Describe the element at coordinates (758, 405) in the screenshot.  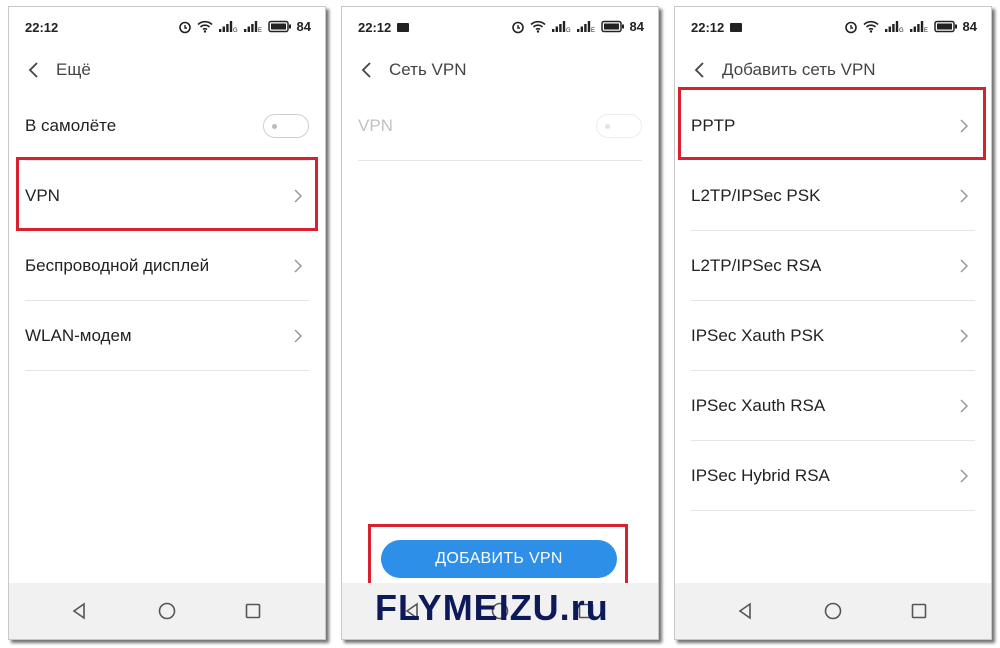
I see `row-label: IPSec Xauth RSA` at that location.